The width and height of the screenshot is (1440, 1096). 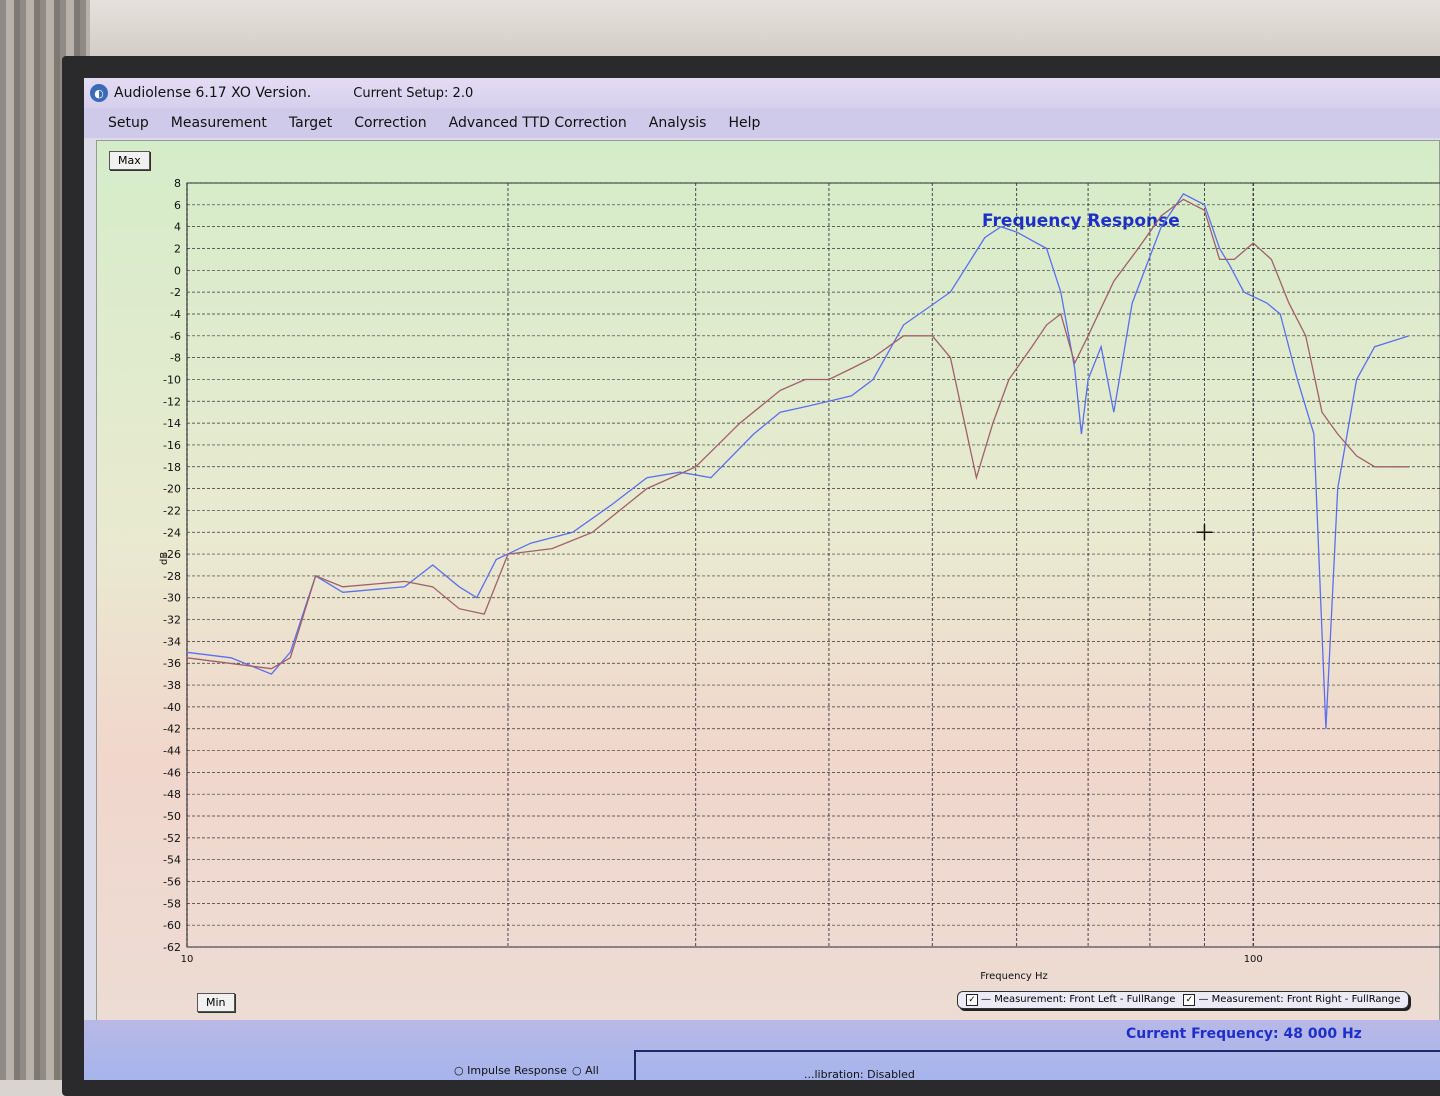 I want to click on y-tick-label: -42, so click(x=172, y=729).